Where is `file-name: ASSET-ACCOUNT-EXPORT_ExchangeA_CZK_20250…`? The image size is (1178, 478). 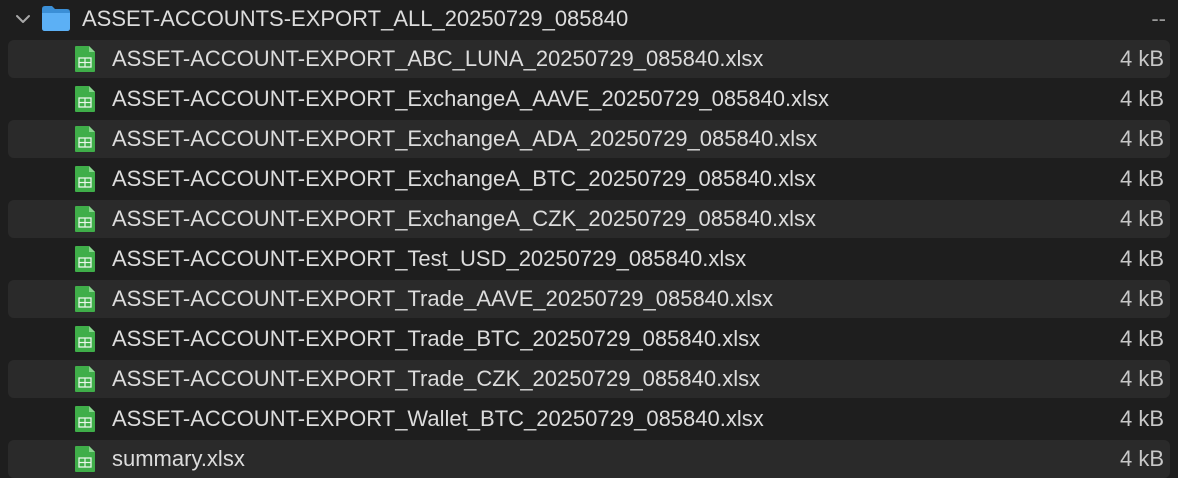 file-name: ASSET-ACCOUNT-EXPORT_ExchangeA_CZK_20250… is located at coordinates (464, 219).